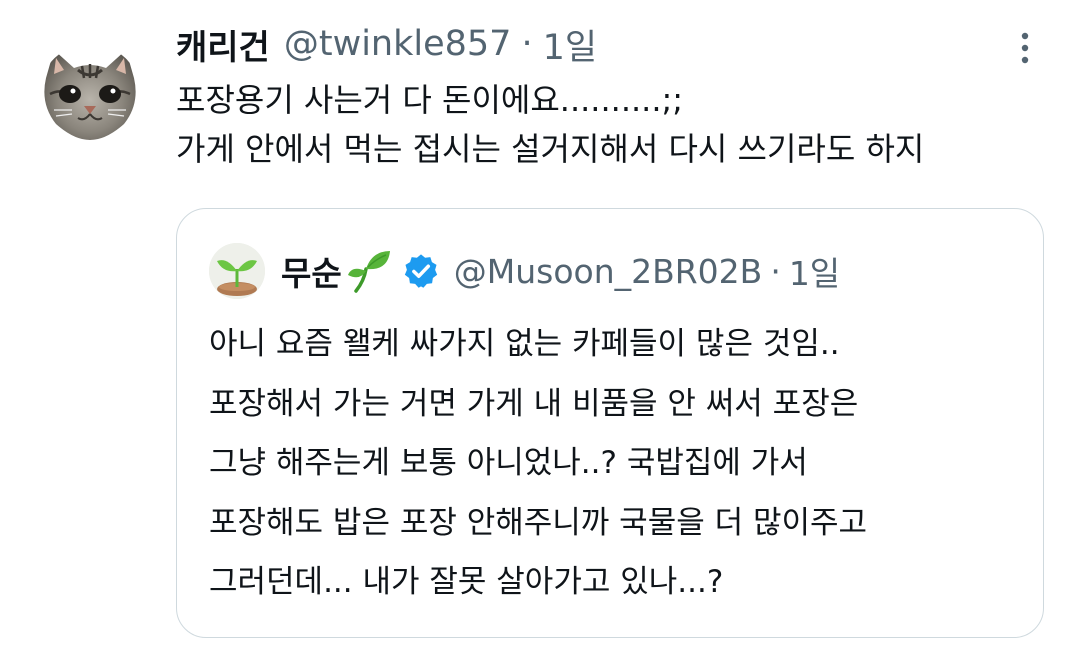 The image size is (1080, 651). What do you see at coordinates (534, 403) in the screenshot?
I see `quoted-text-line: 포장해서 가는 거면 가게 내 비품을 안 써서 포장은` at bounding box center [534, 403].